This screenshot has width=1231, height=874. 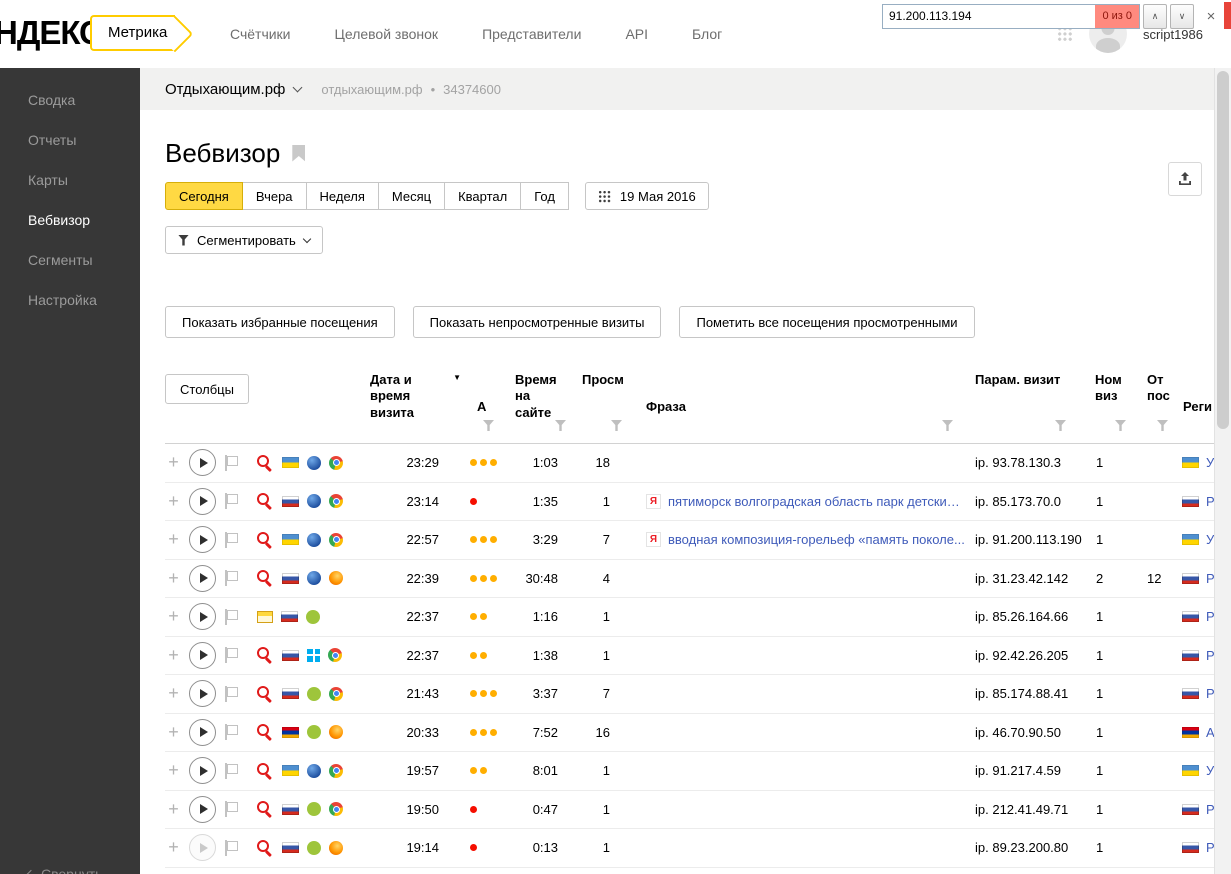 I want to click on action-button: Показать избранные посещения, so click(x=280, y=322).